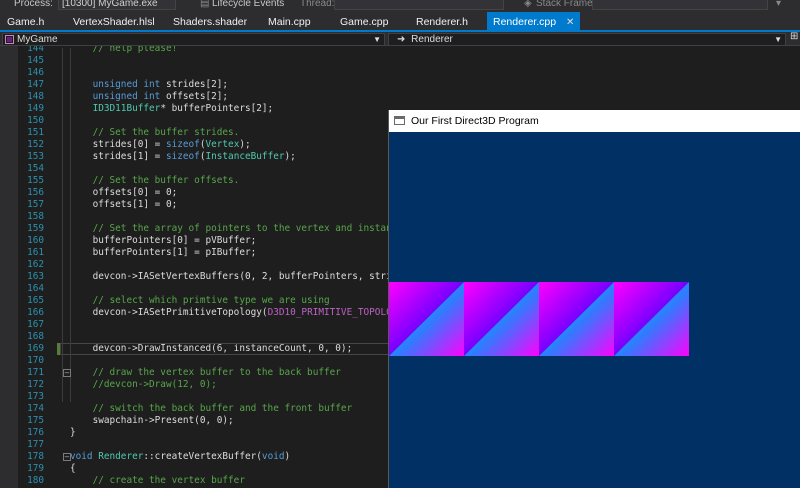  What do you see at coordinates (35, 408) in the screenshot?
I see `line-number: 174` at bounding box center [35, 408].